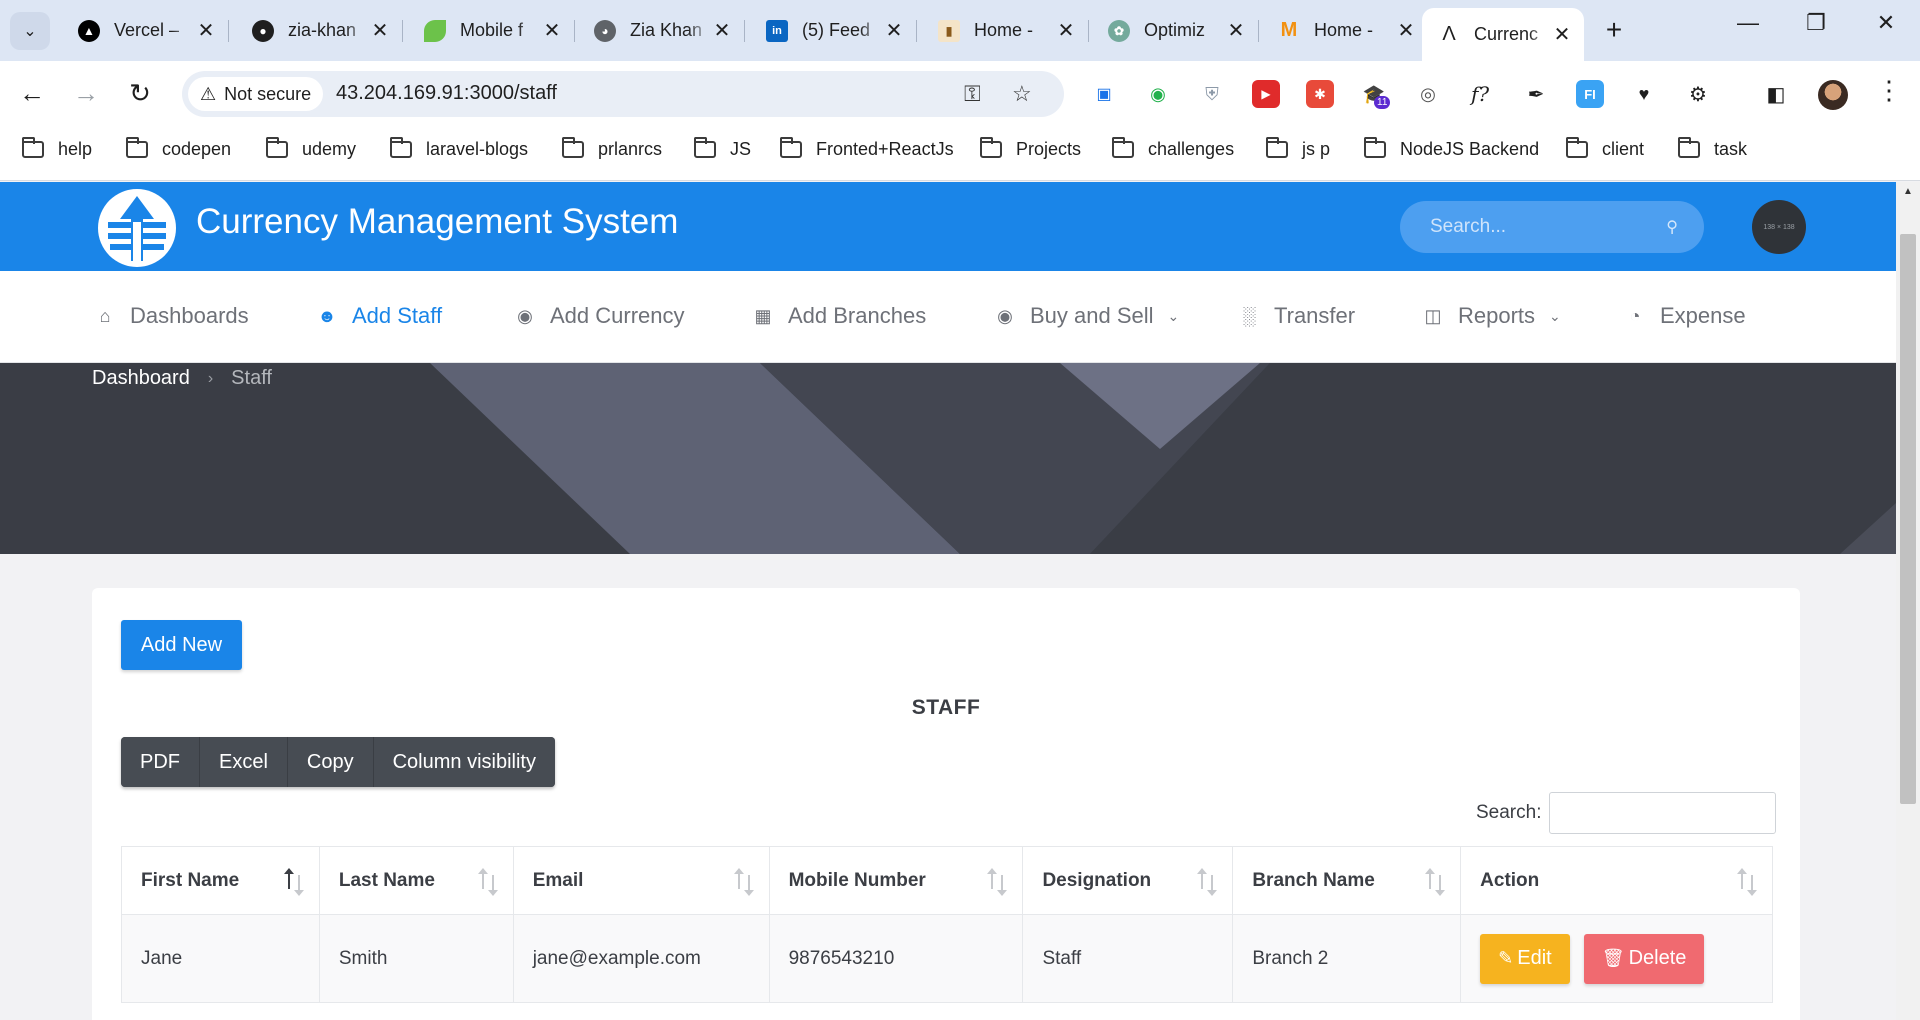 This screenshot has height=1020, width=1920. What do you see at coordinates (141, 378) in the screenshot?
I see `breadcrumb-home: Dashboard` at bounding box center [141, 378].